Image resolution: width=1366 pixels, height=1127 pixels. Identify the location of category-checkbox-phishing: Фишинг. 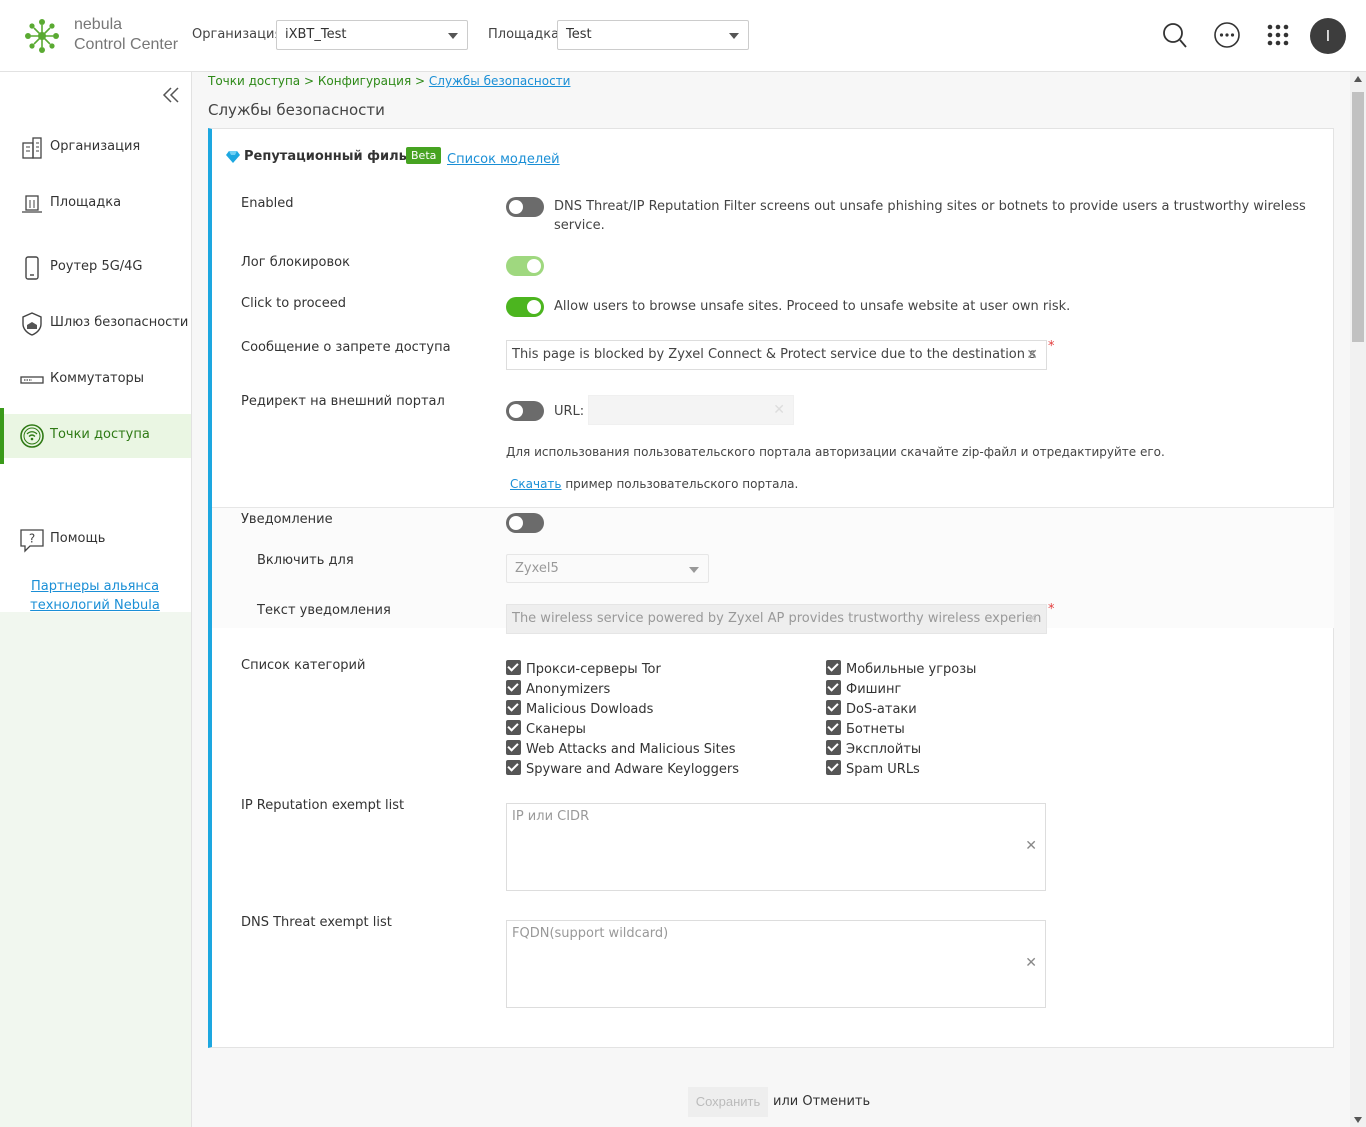
(863, 688).